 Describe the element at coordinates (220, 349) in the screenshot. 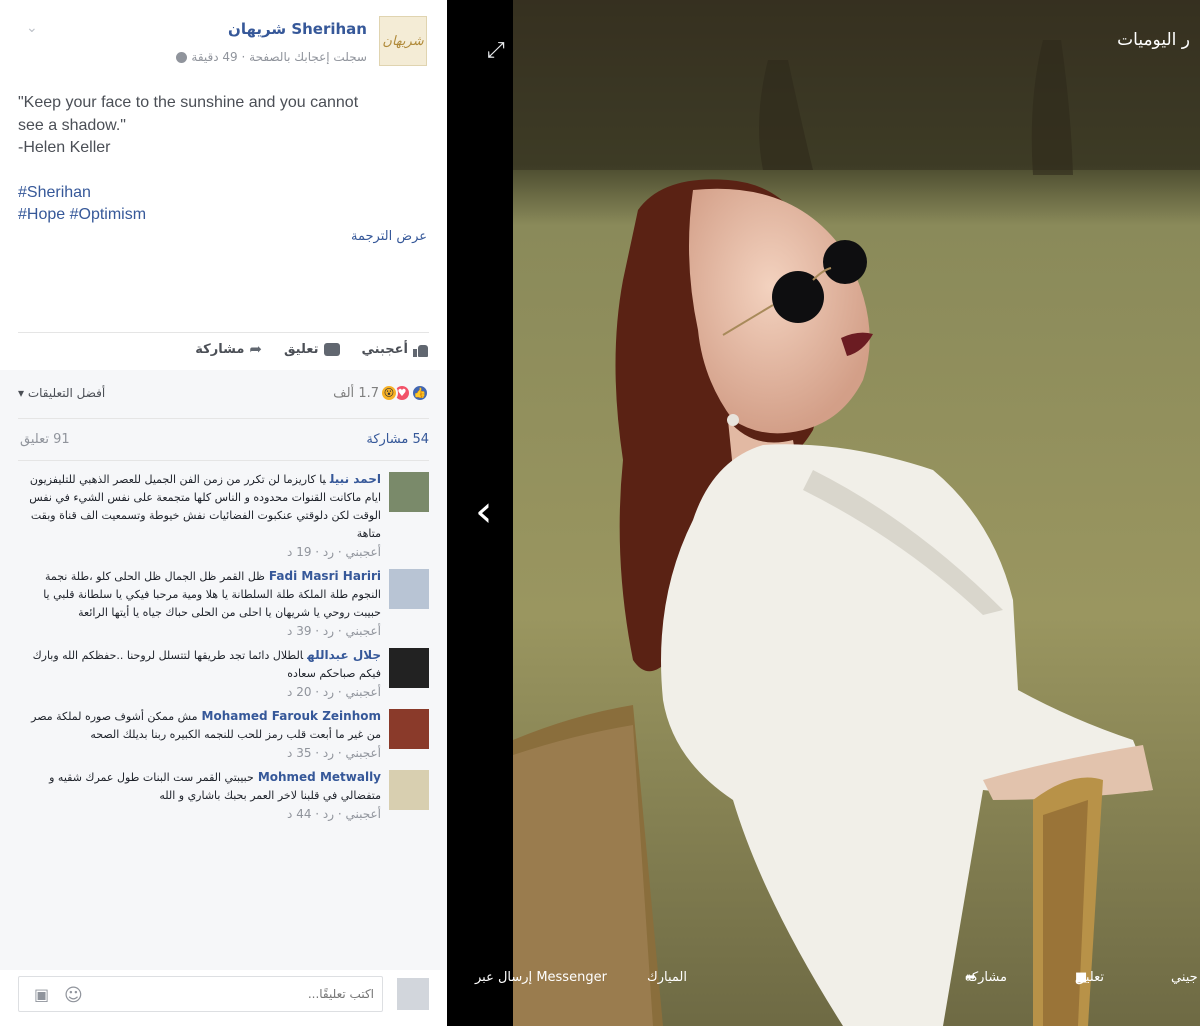

I see `share-label: مشاركة` at that location.